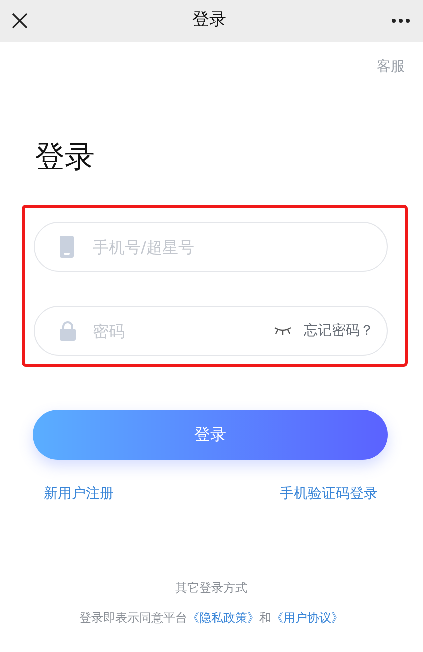 This screenshot has height=652, width=423. What do you see at coordinates (79, 494) in the screenshot?
I see `register-link: 新用户注册` at bounding box center [79, 494].